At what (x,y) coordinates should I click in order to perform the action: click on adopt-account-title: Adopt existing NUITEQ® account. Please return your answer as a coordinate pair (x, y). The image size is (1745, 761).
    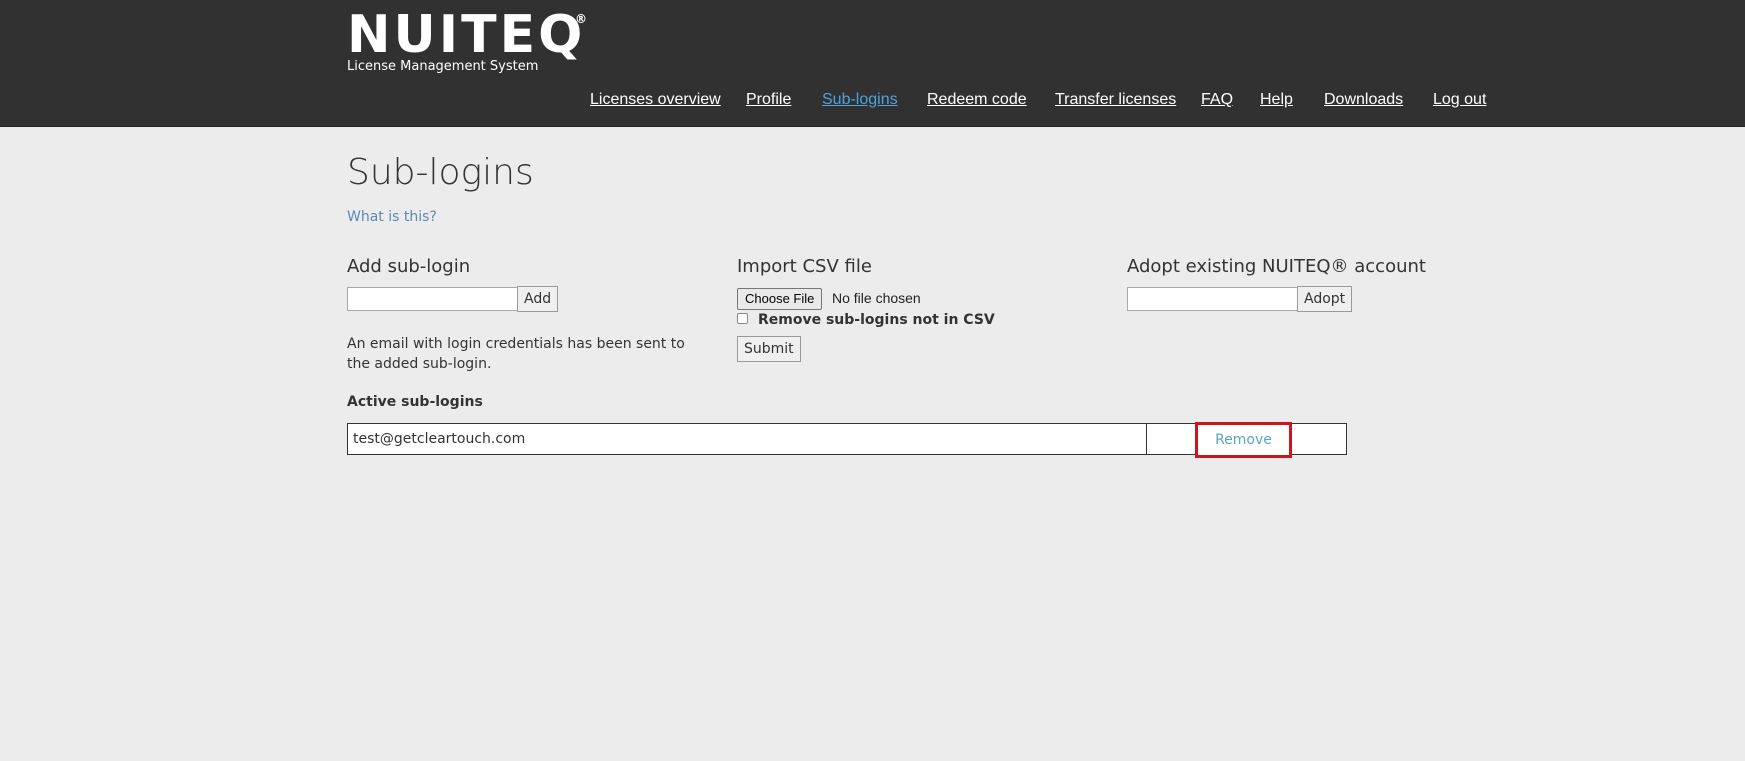
    Looking at the image, I should click on (1276, 266).